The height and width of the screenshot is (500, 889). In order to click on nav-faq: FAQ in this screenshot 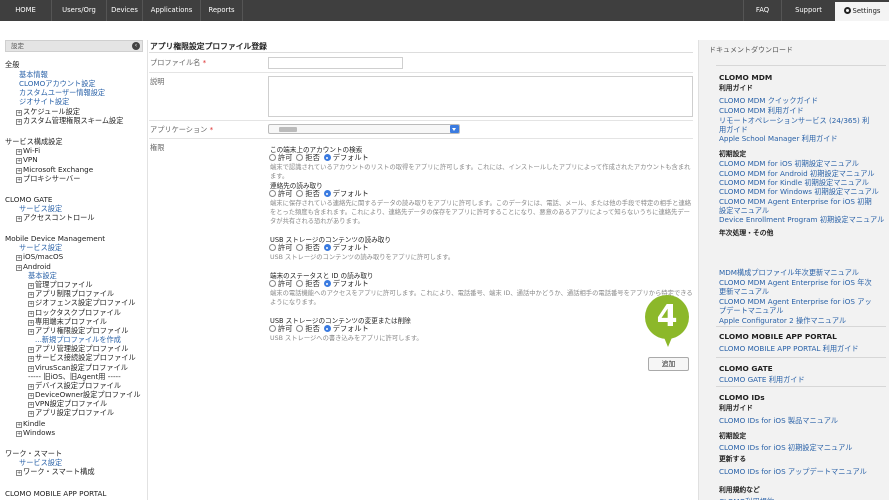, I will do `click(762, 10)`.